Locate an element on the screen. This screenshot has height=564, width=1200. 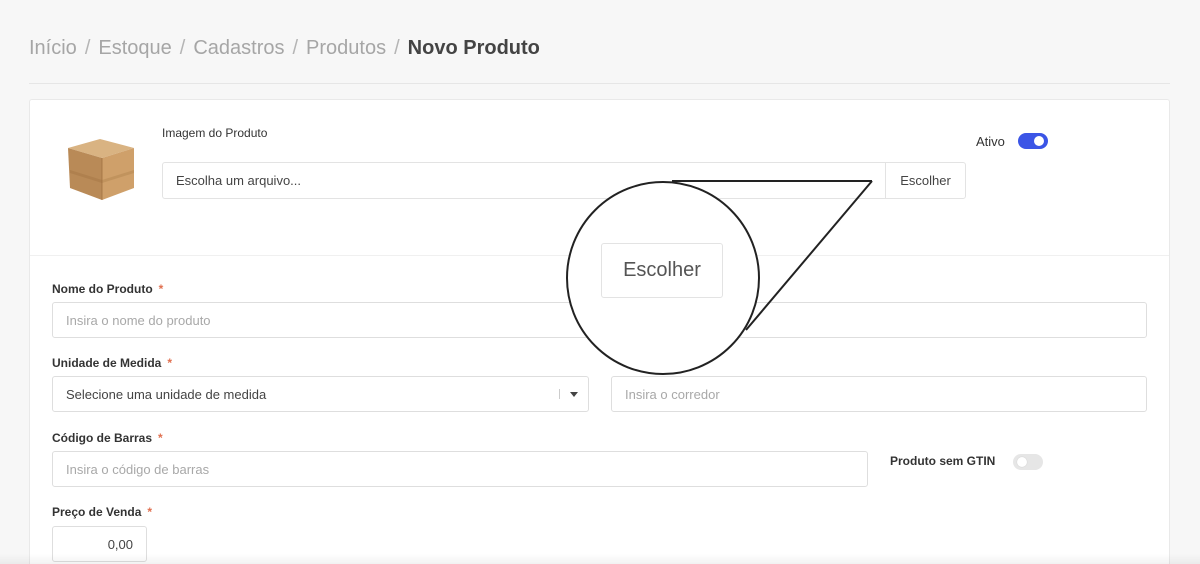
price-label: Preço de Venda * is located at coordinates (102, 512).